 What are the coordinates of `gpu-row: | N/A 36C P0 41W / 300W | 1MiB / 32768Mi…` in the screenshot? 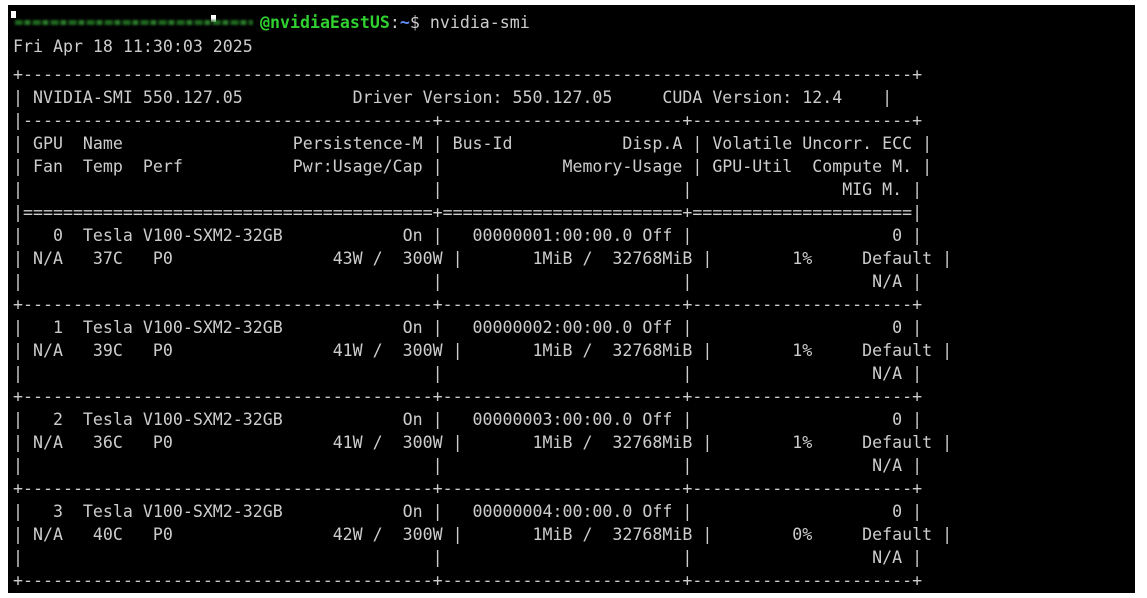 It's located at (483, 442).